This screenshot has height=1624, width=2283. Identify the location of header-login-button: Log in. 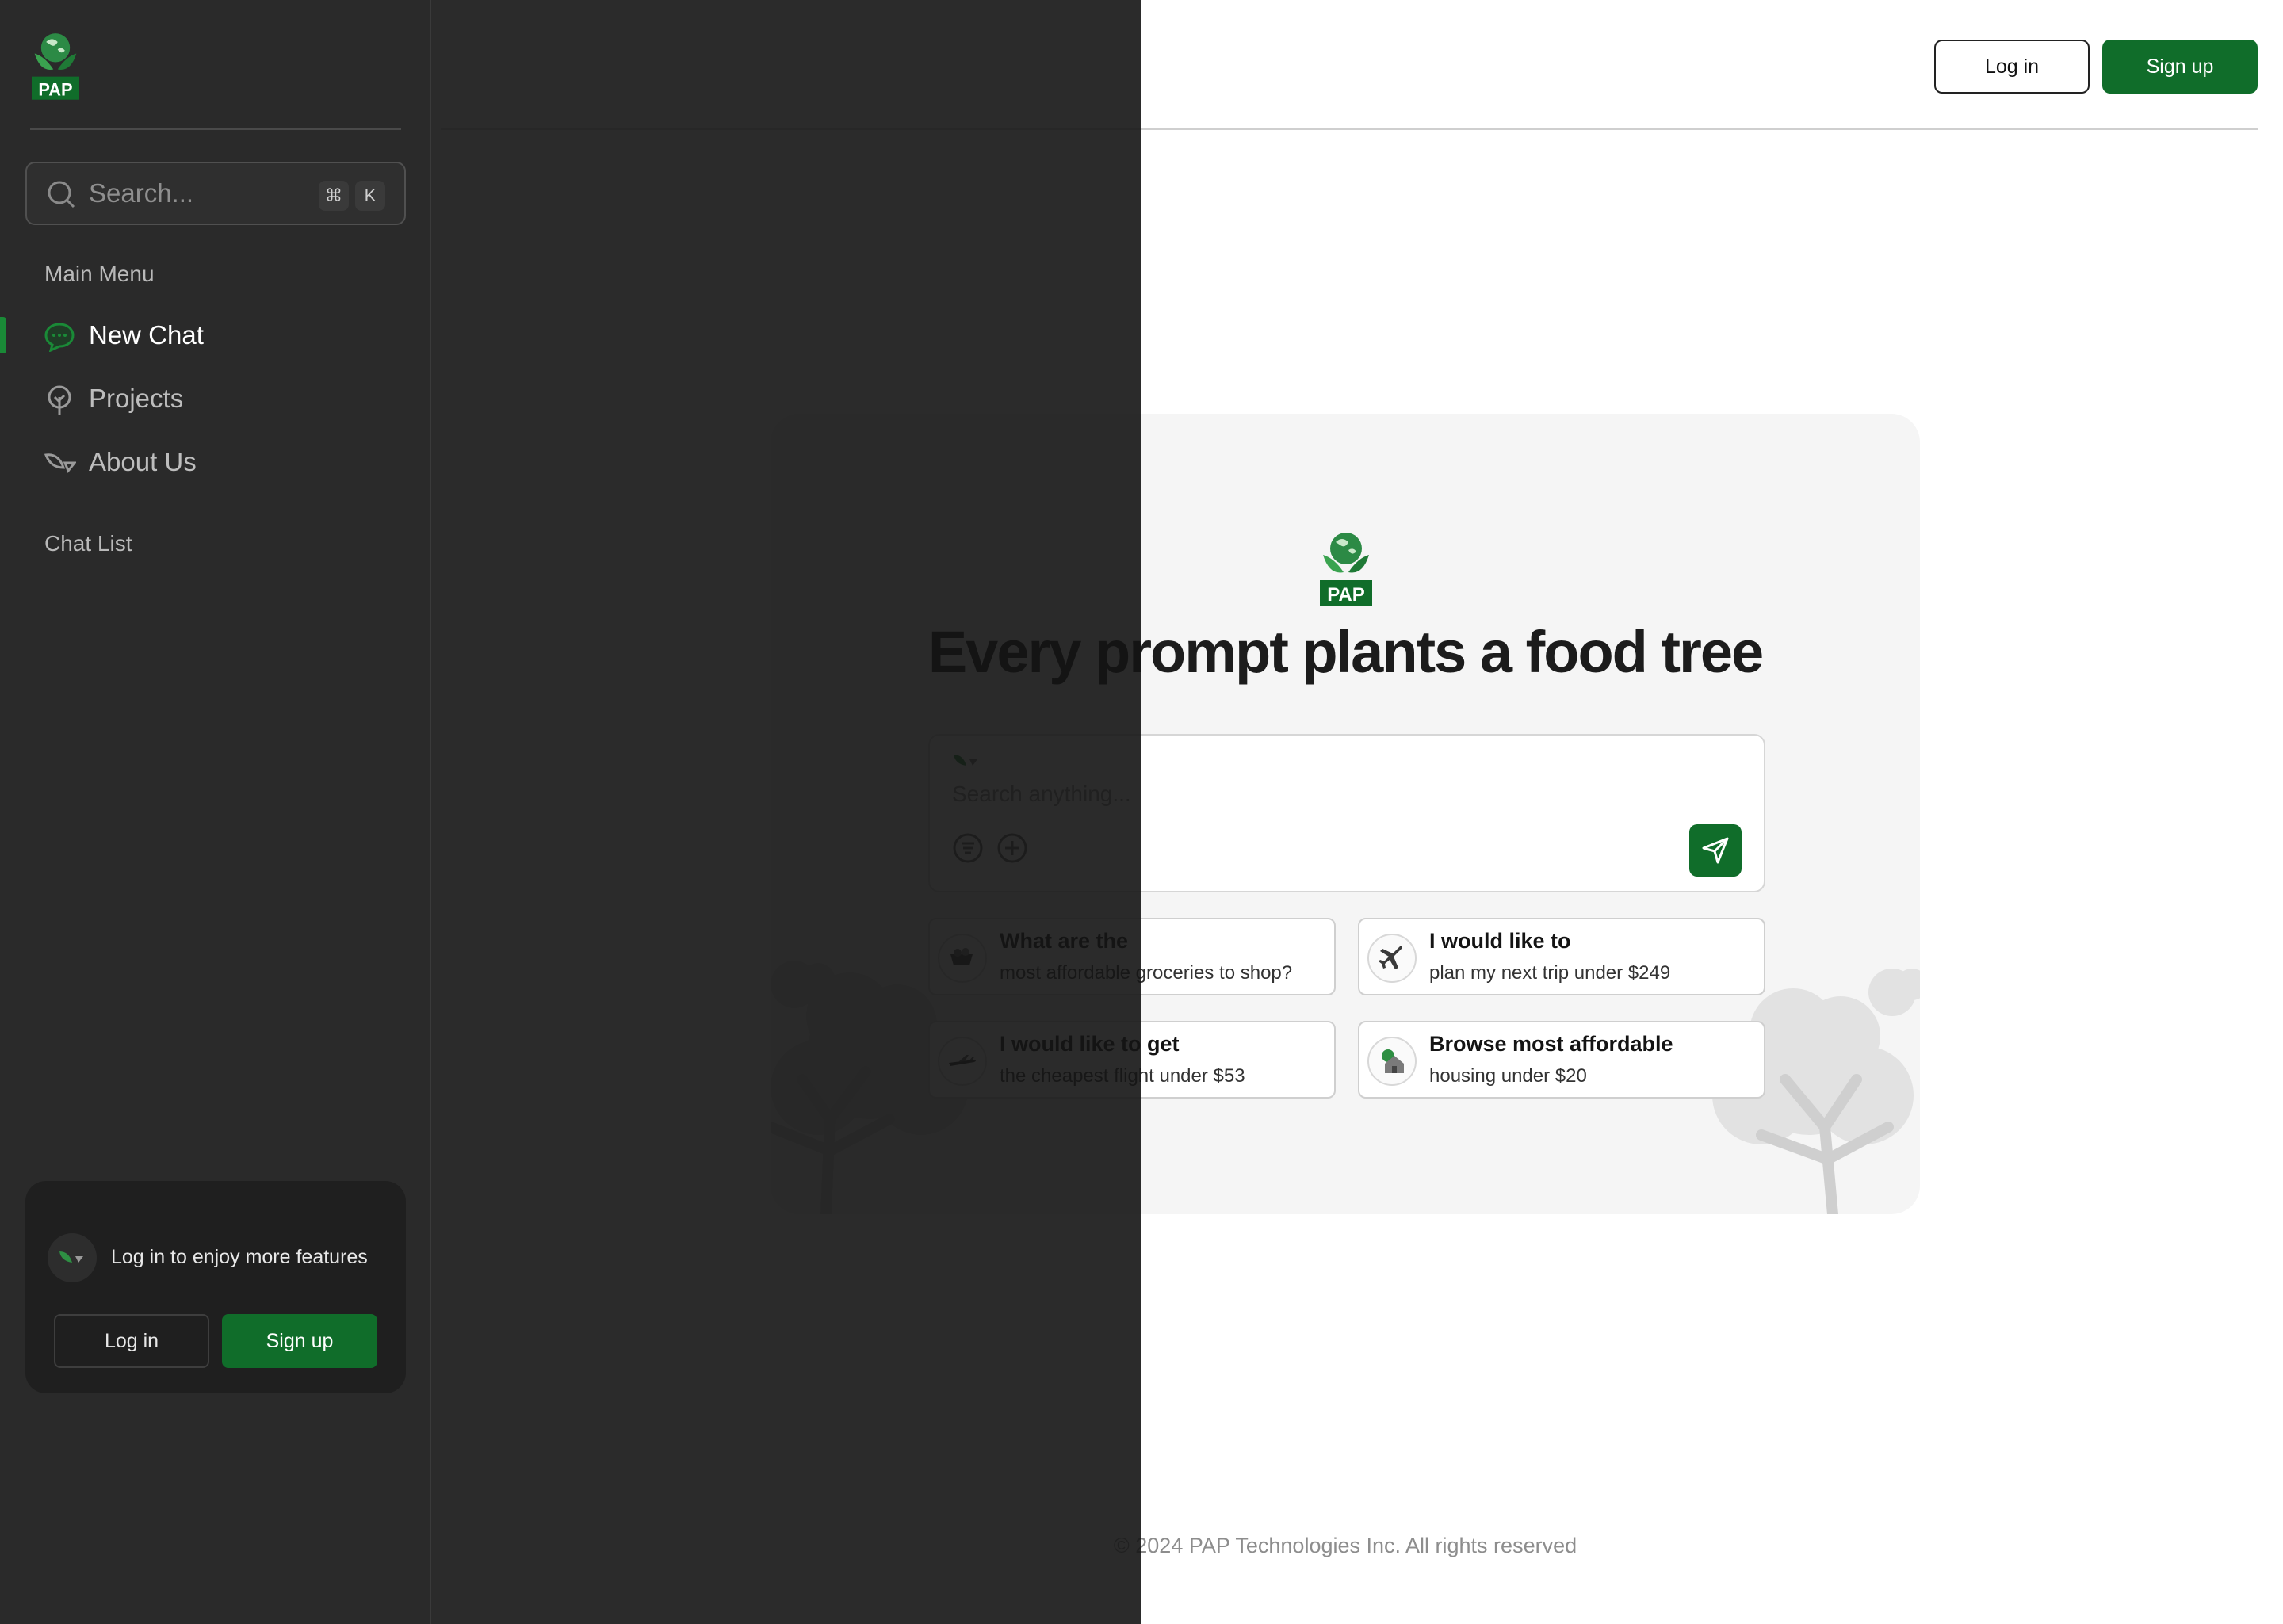
(2012, 67).